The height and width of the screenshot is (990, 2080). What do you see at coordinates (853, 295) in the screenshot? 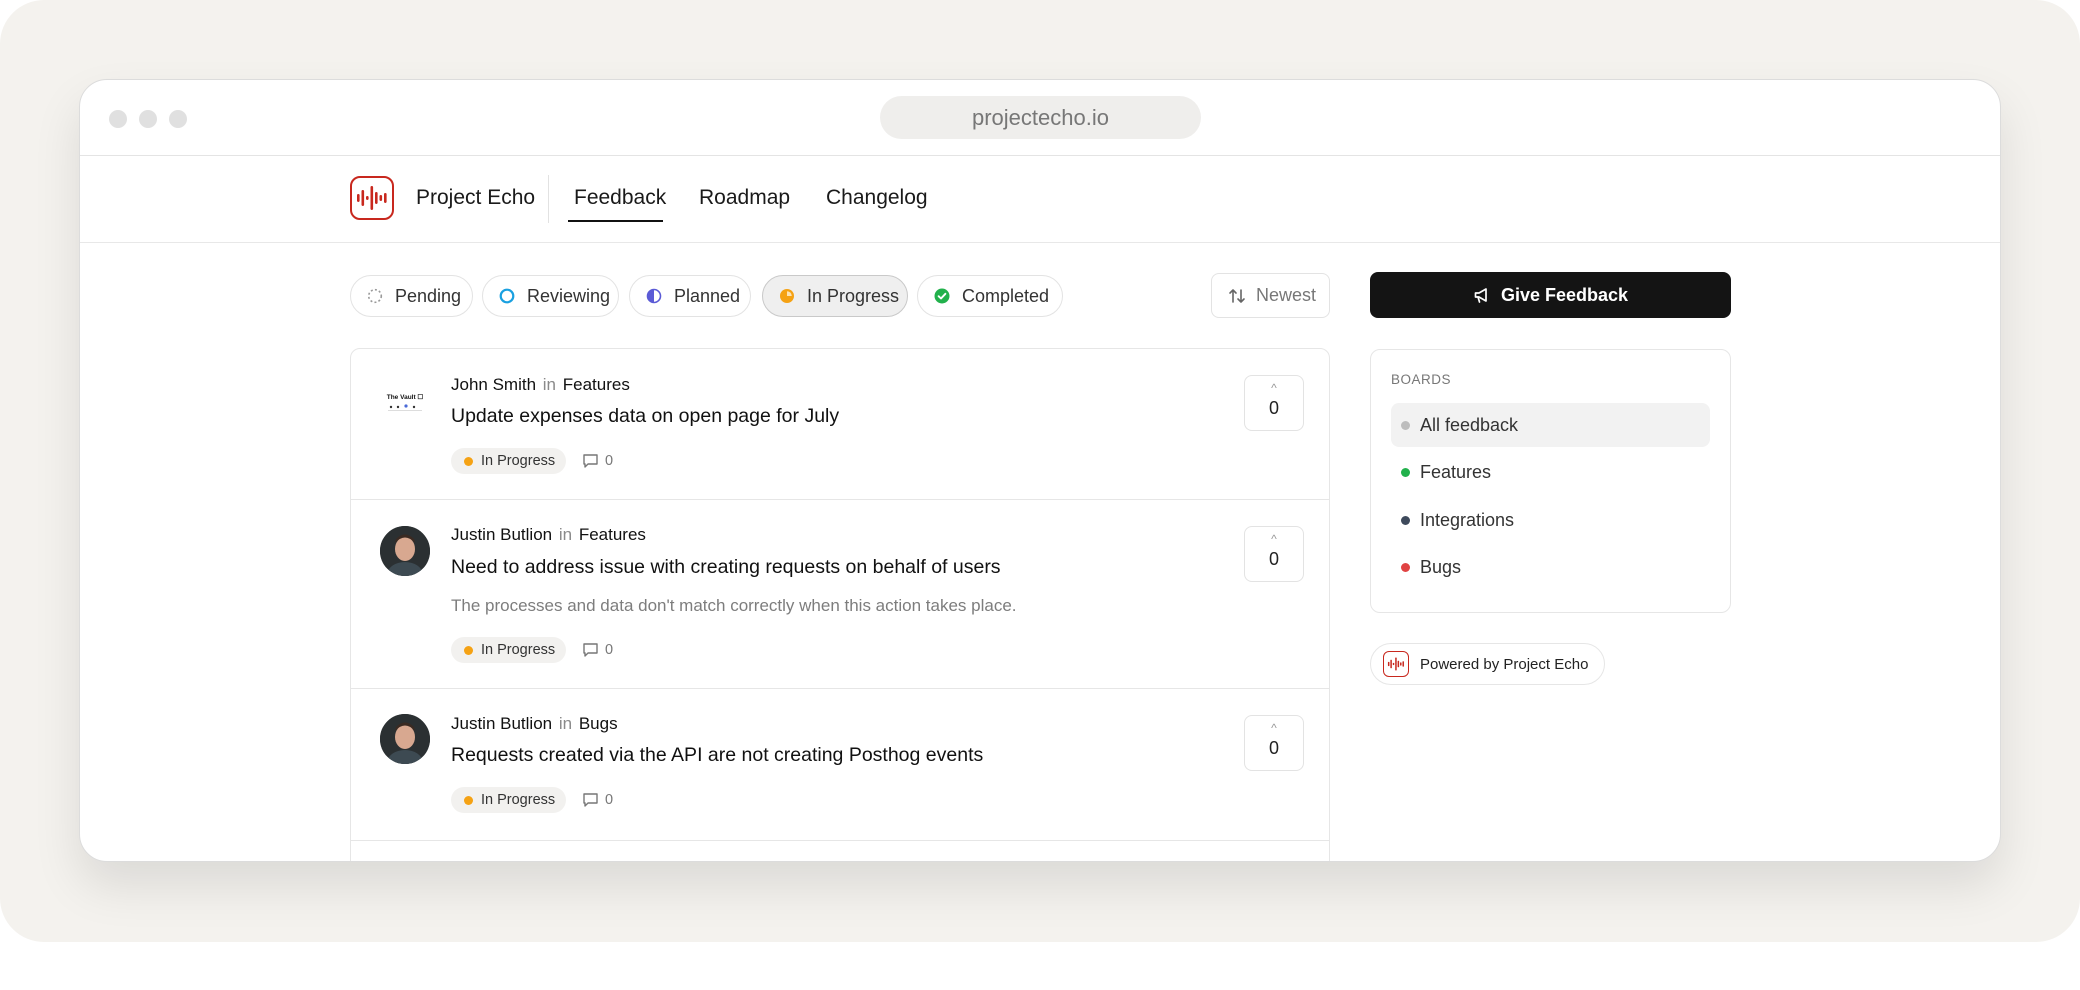
I see `filter-label: In Progress` at bounding box center [853, 295].